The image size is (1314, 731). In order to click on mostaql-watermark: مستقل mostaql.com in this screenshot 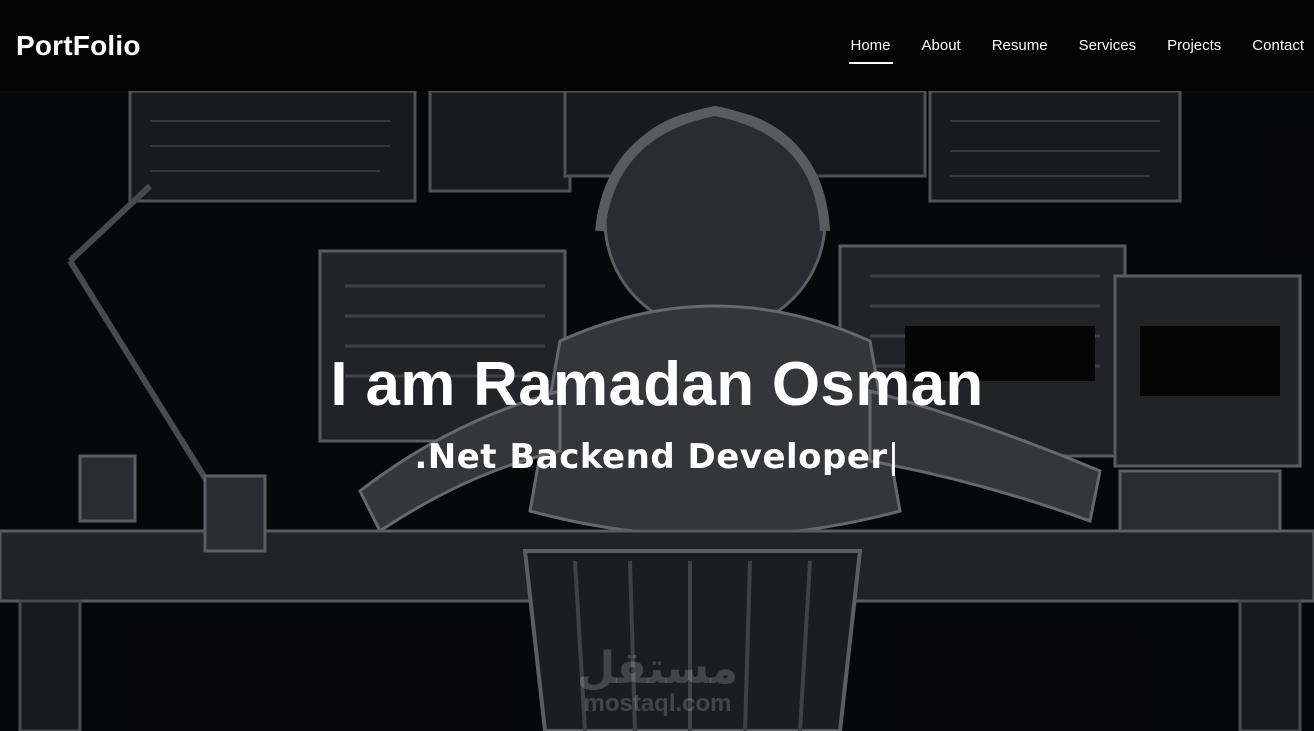, I will do `click(657, 682)`.